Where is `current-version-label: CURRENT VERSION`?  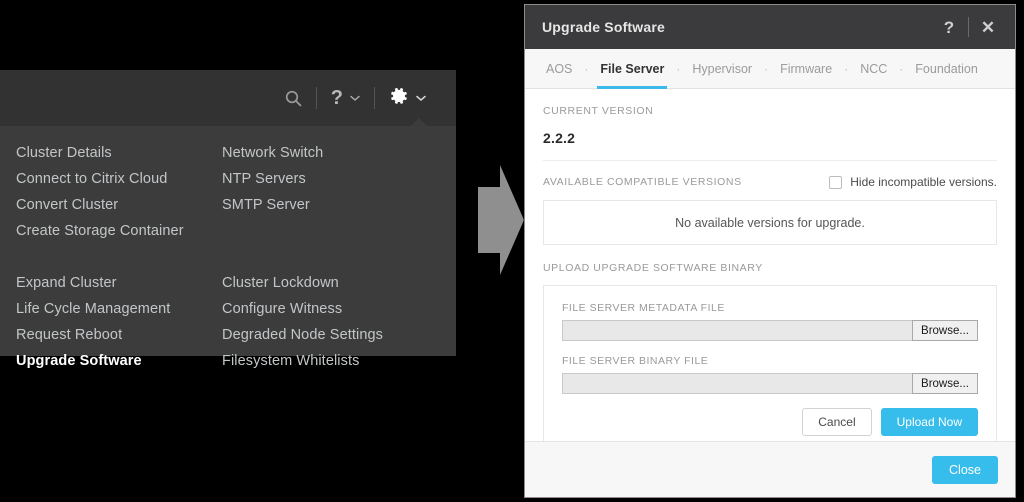 current-version-label: CURRENT VERSION is located at coordinates (598, 111).